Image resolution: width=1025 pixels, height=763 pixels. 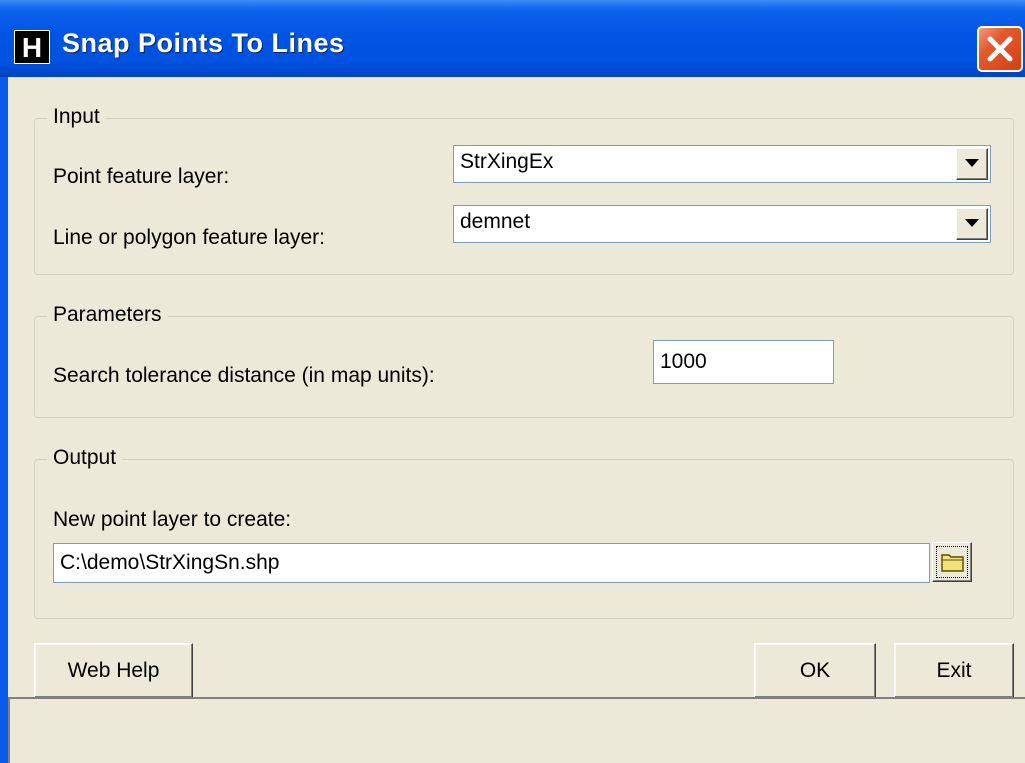 What do you see at coordinates (141, 176) in the screenshot?
I see `point-layer-label: Point feature layer:` at bounding box center [141, 176].